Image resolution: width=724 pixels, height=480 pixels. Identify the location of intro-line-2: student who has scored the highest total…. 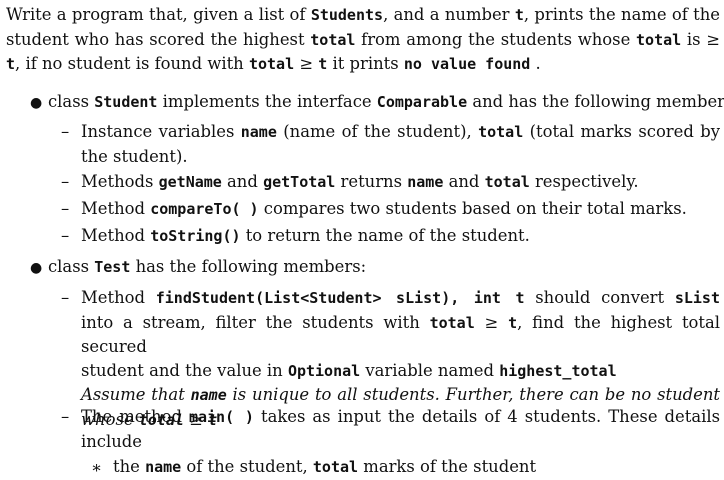
(363, 39).